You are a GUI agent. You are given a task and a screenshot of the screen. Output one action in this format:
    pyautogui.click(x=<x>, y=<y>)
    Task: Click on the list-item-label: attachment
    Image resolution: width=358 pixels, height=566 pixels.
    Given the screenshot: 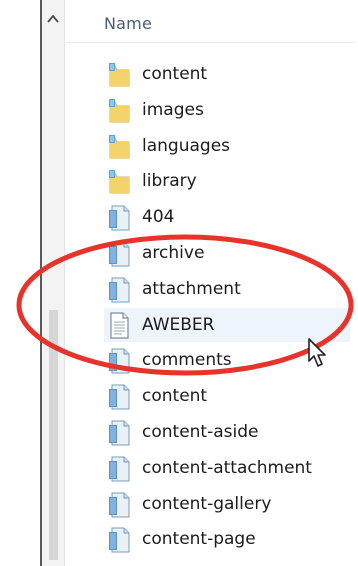 What is the action you would take?
    pyautogui.click(x=191, y=288)
    